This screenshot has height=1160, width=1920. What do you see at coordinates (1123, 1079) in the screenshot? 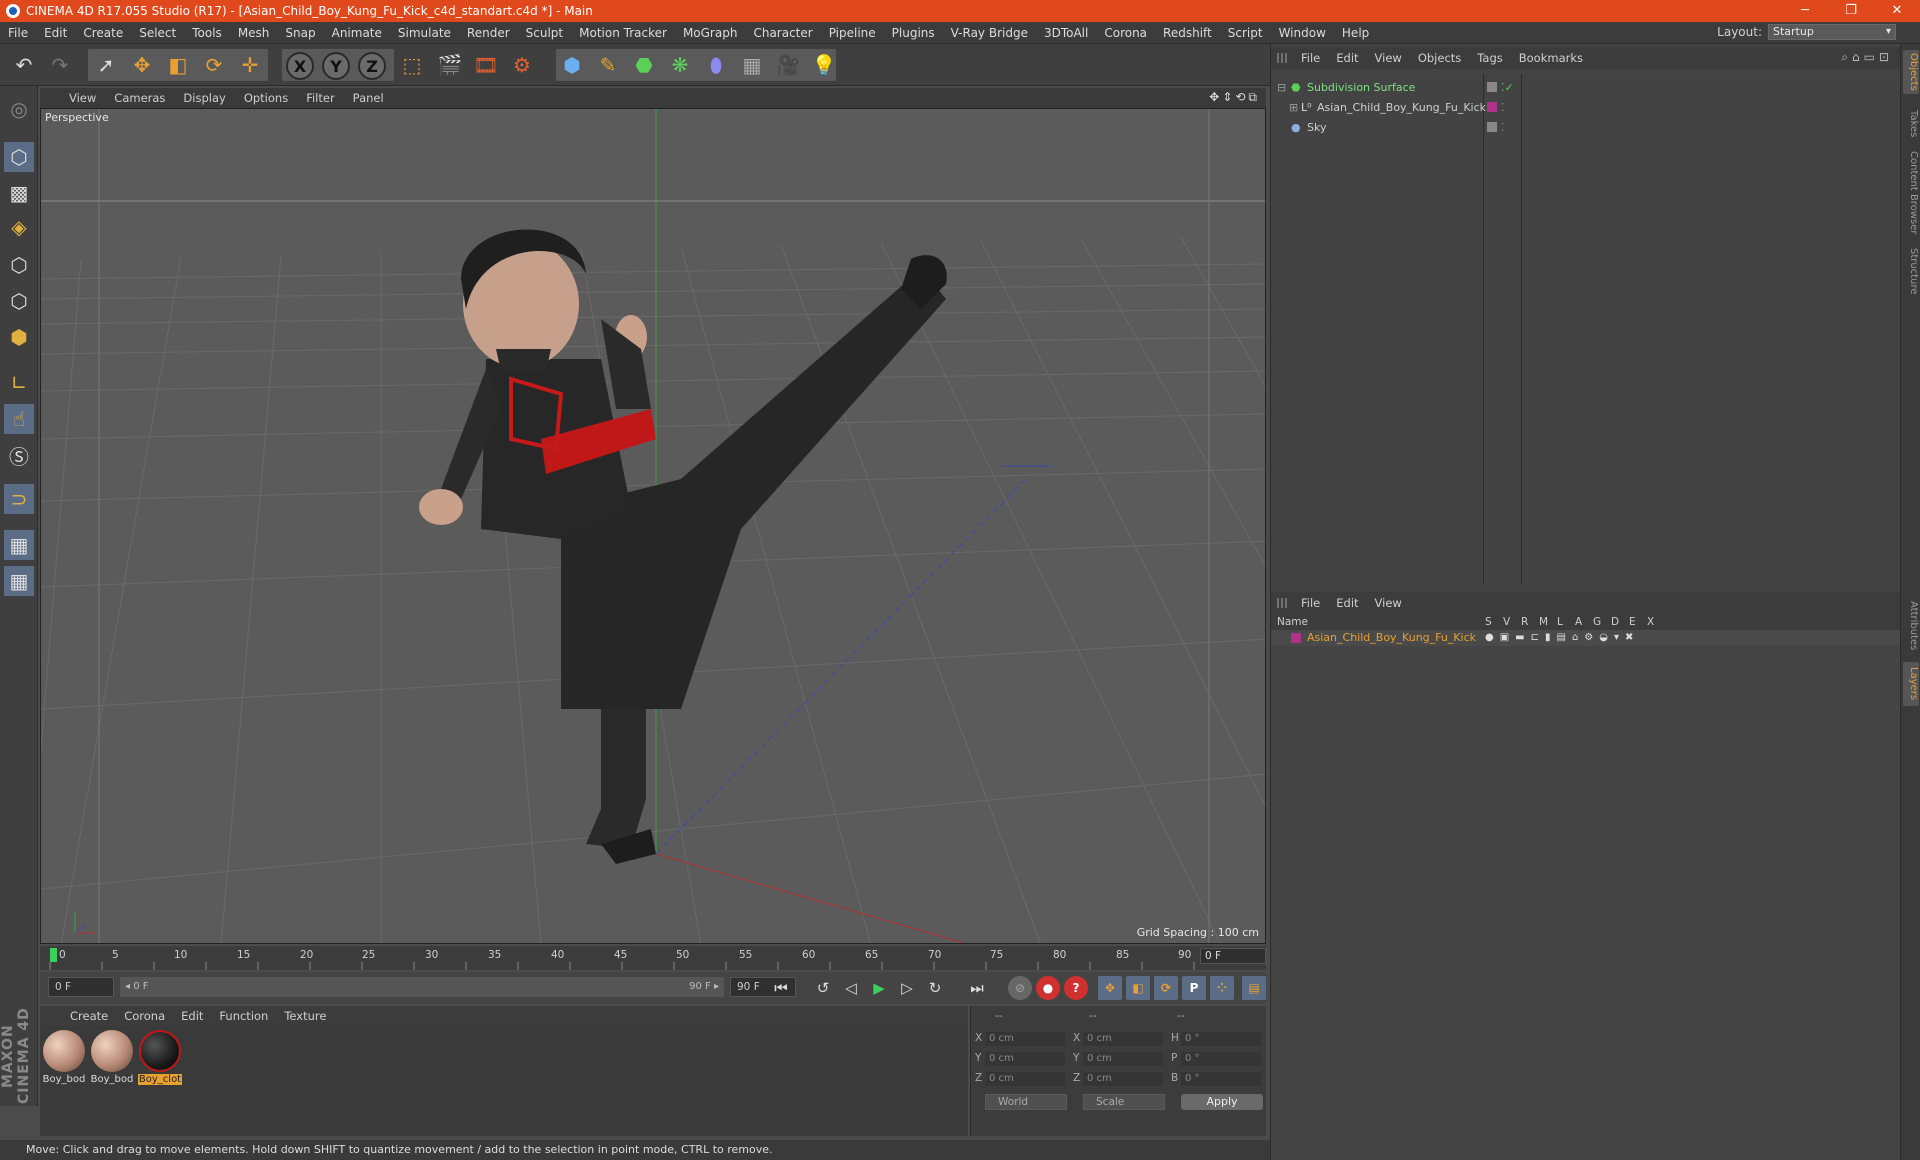
I see `size-z-field: 0 cm` at bounding box center [1123, 1079].